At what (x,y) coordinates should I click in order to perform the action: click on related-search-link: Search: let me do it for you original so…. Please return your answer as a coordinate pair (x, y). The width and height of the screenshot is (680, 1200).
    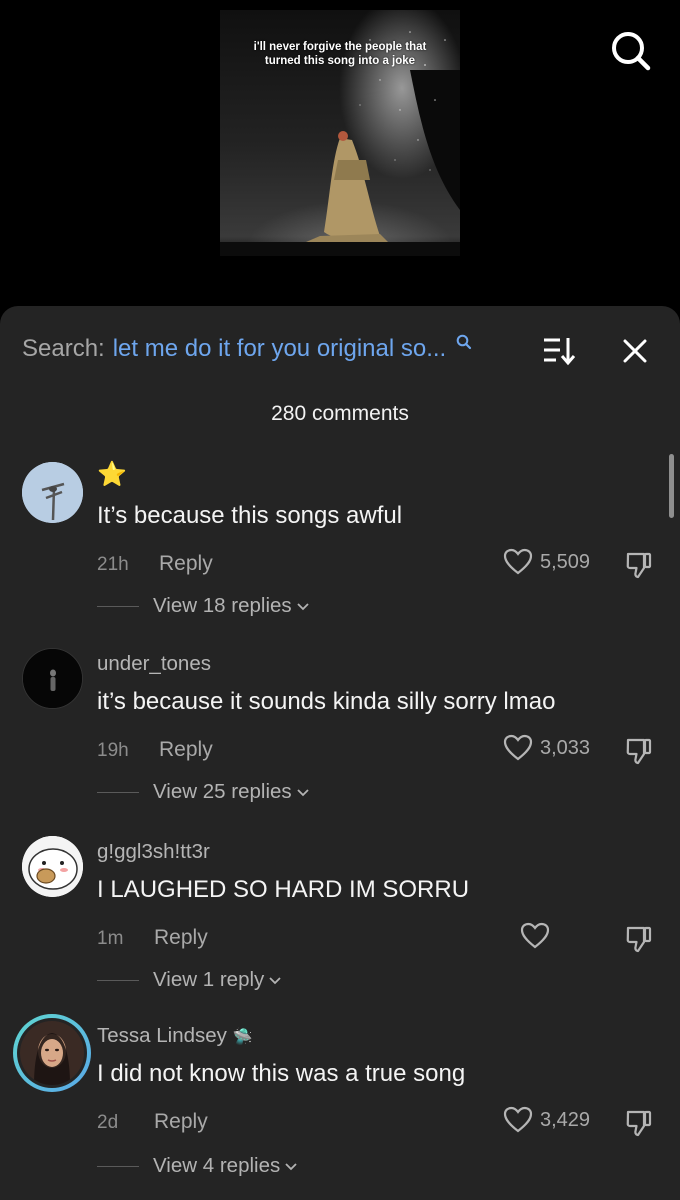
    Looking at the image, I should click on (247, 349).